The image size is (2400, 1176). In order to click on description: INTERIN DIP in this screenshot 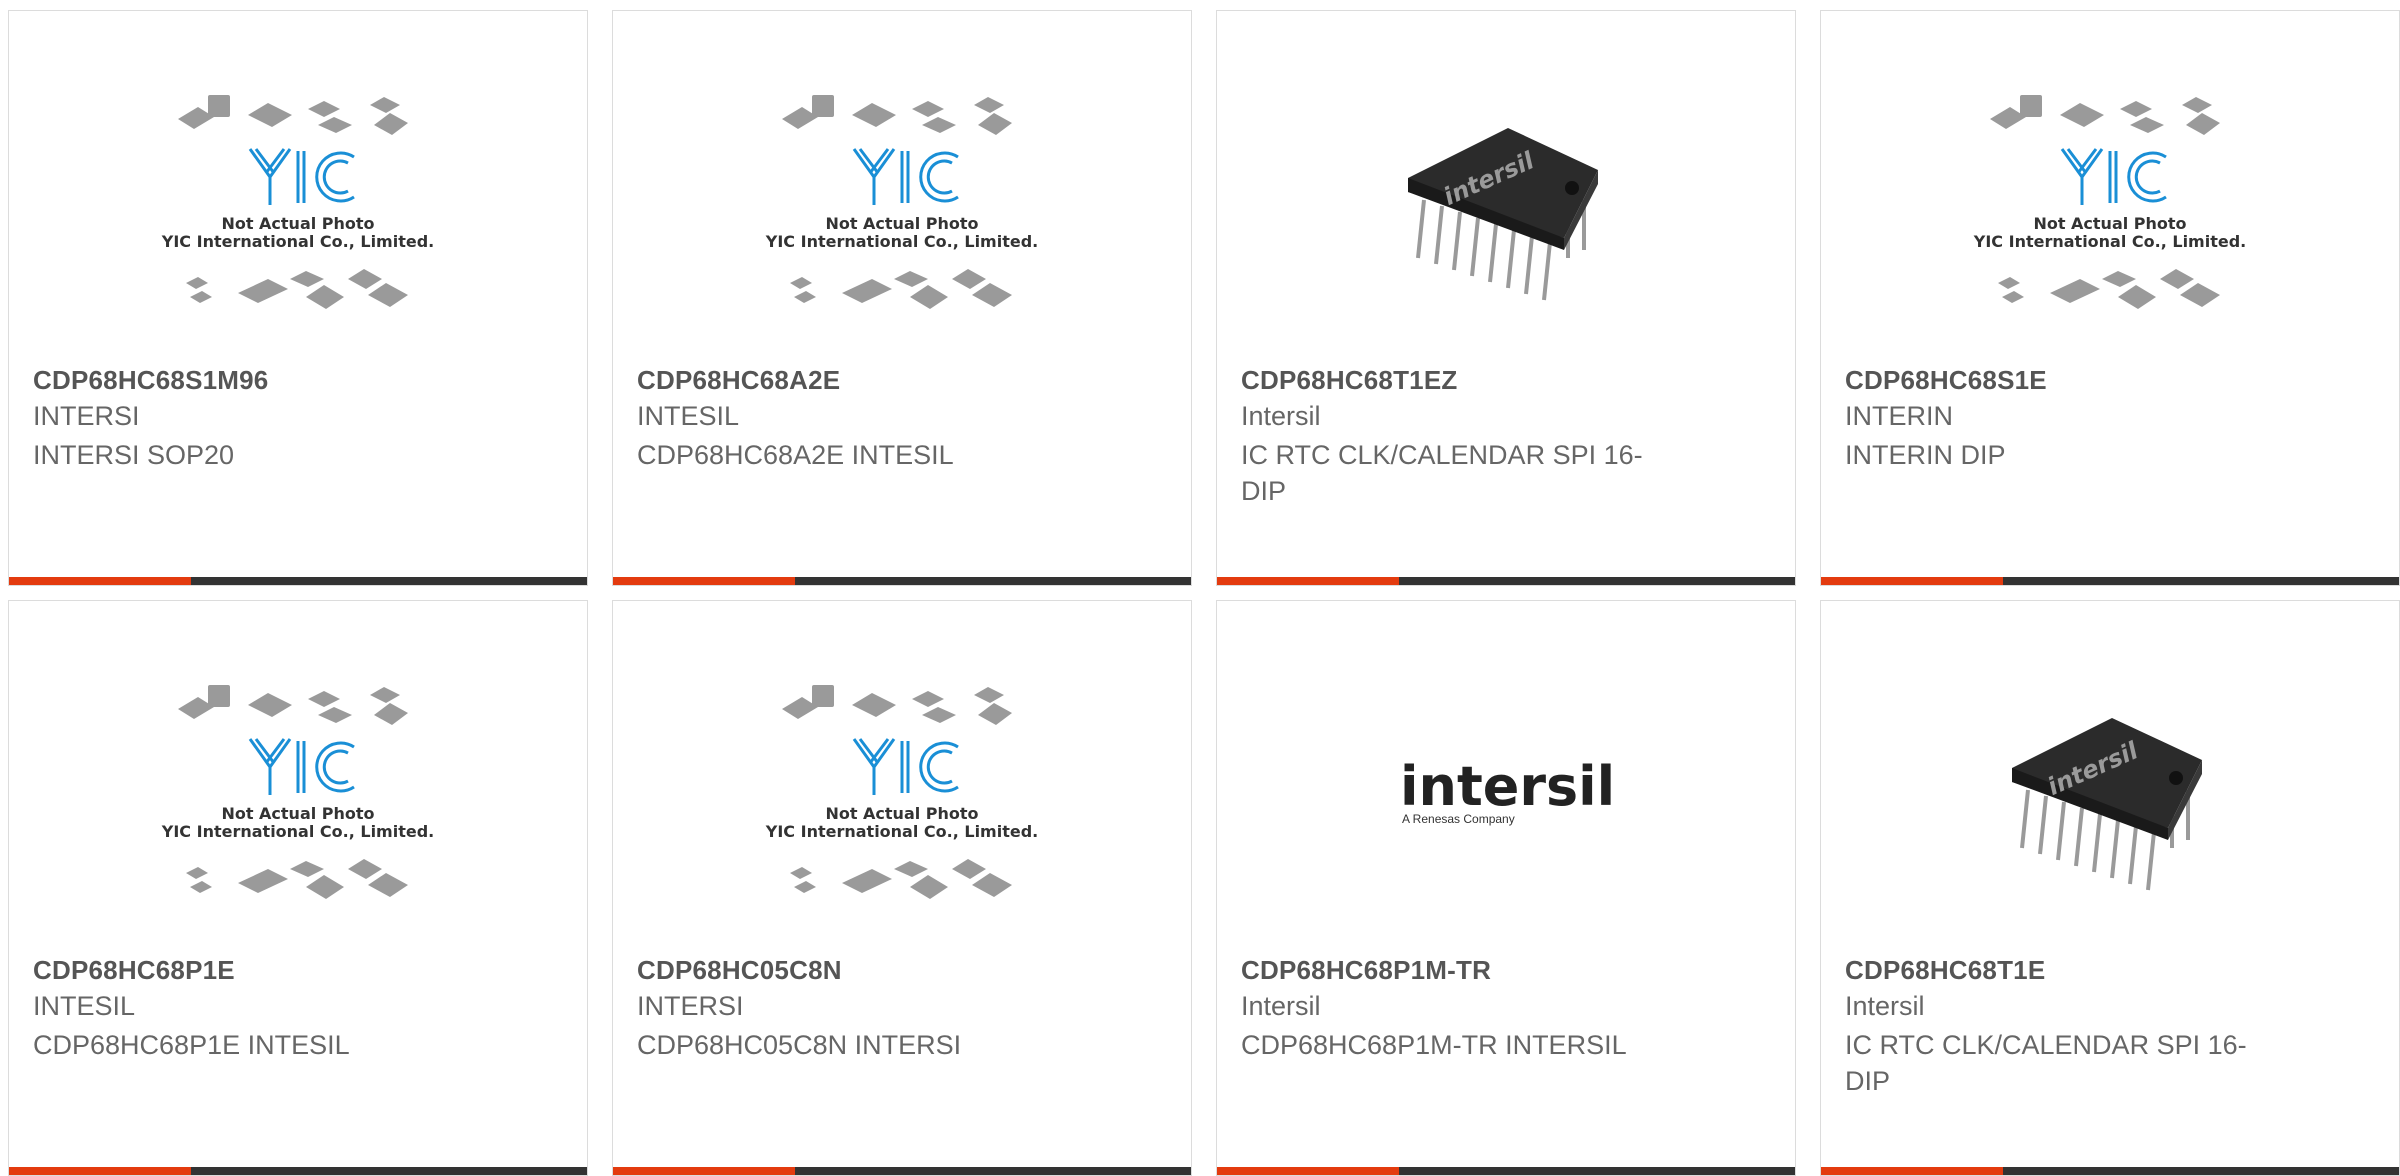, I will do `click(1925, 455)`.